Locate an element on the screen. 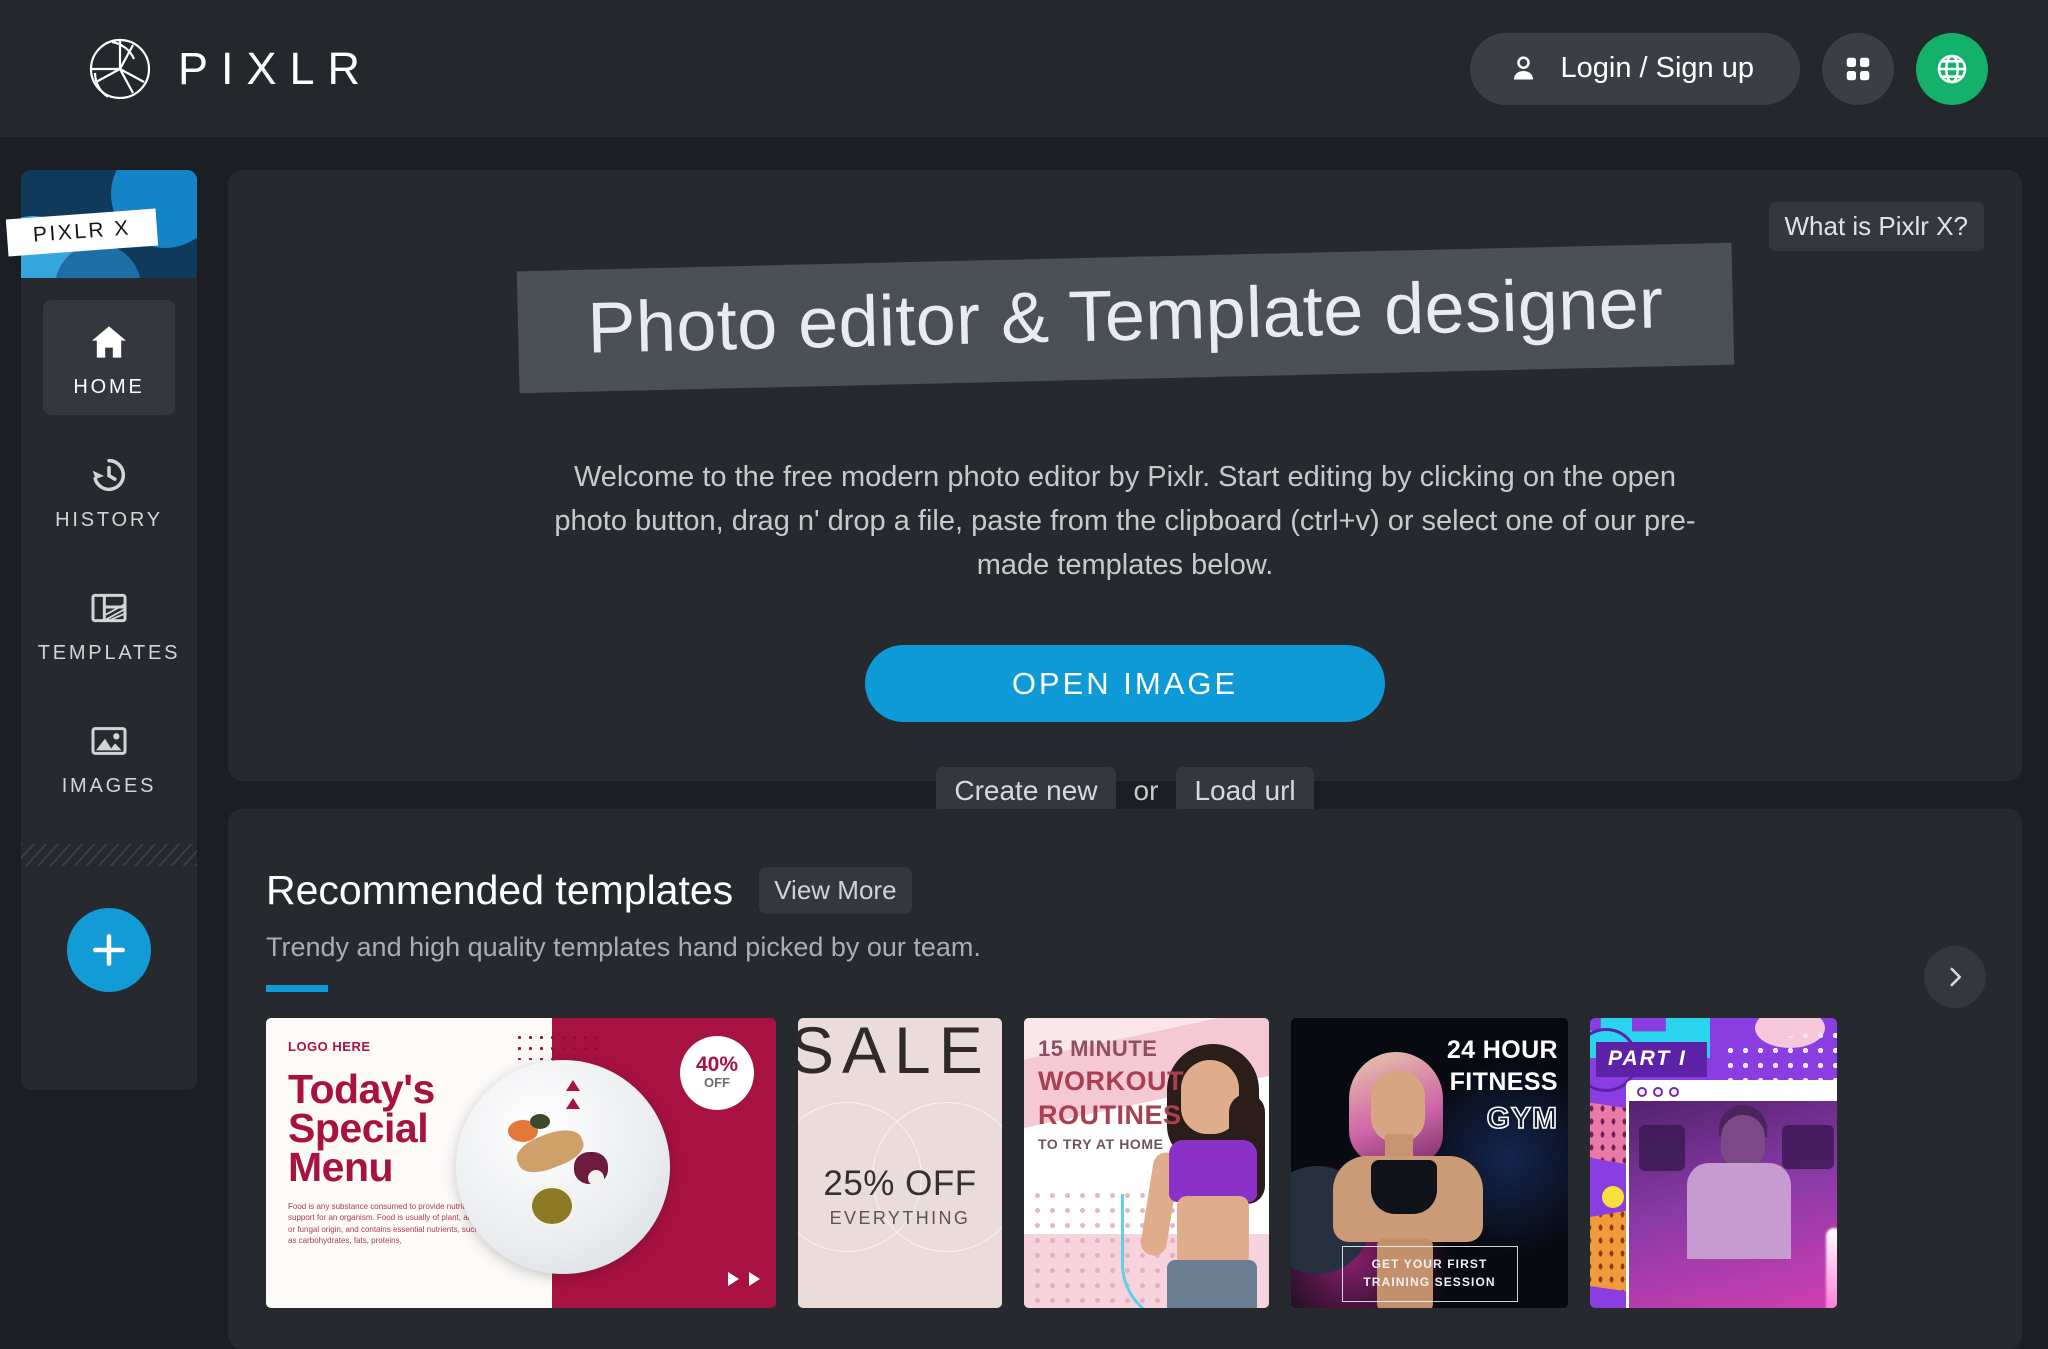 This screenshot has width=2048, height=1349. app-header: PIXLR Login / Sign up is located at coordinates (1024, 68).